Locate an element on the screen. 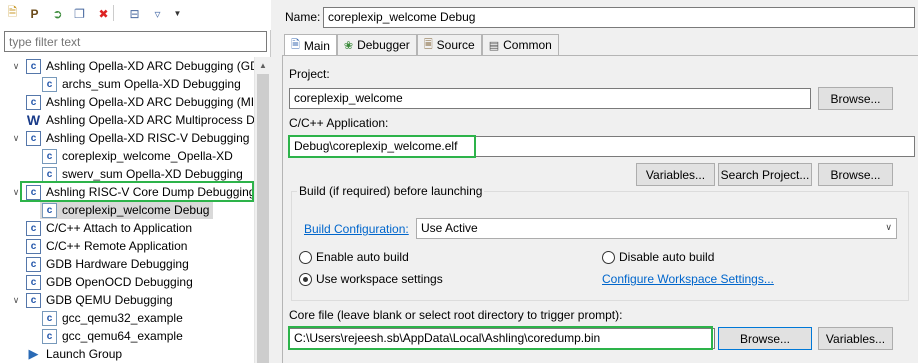 This screenshot has width=918, height=363. filter-icon: ▿ is located at coordinates (157, 13).